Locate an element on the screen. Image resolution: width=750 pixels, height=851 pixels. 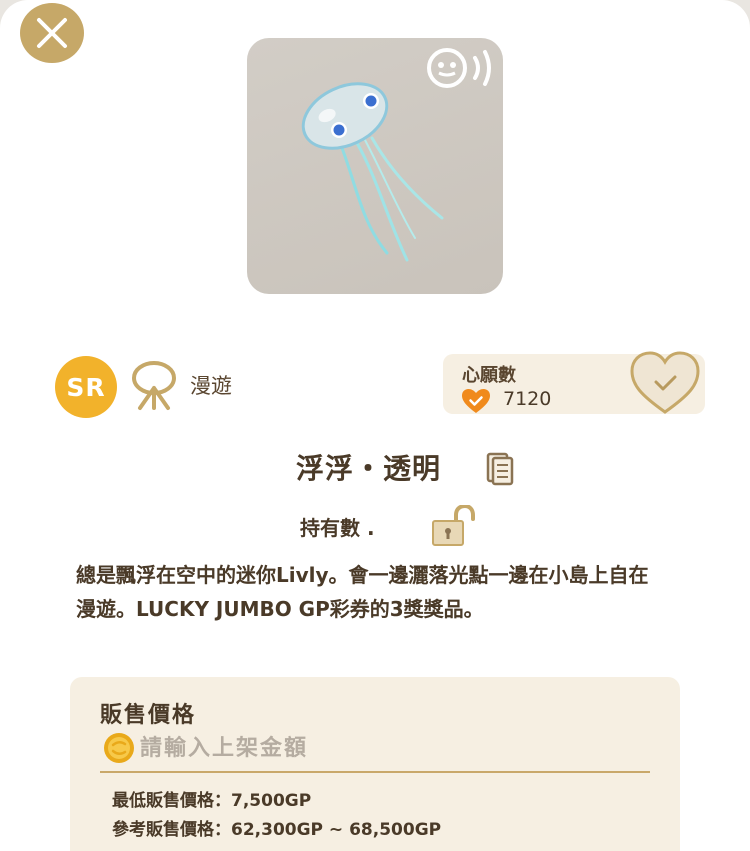
min-sale-price: 最低販售價格：7,500GP is located at coordinates (212, 801).